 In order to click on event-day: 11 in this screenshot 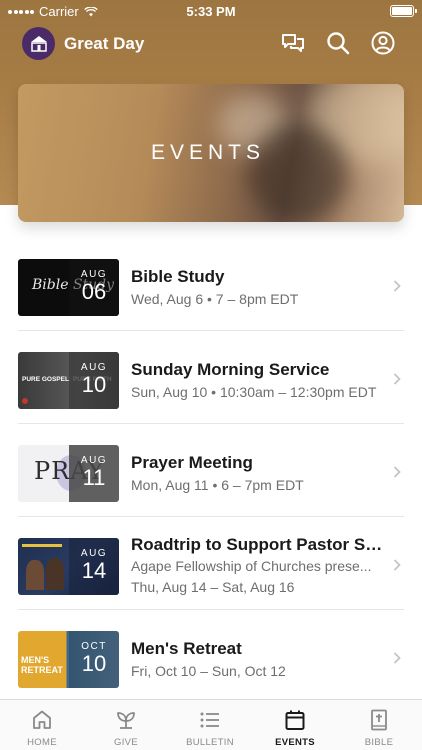, I will do `click(94, 477)`.